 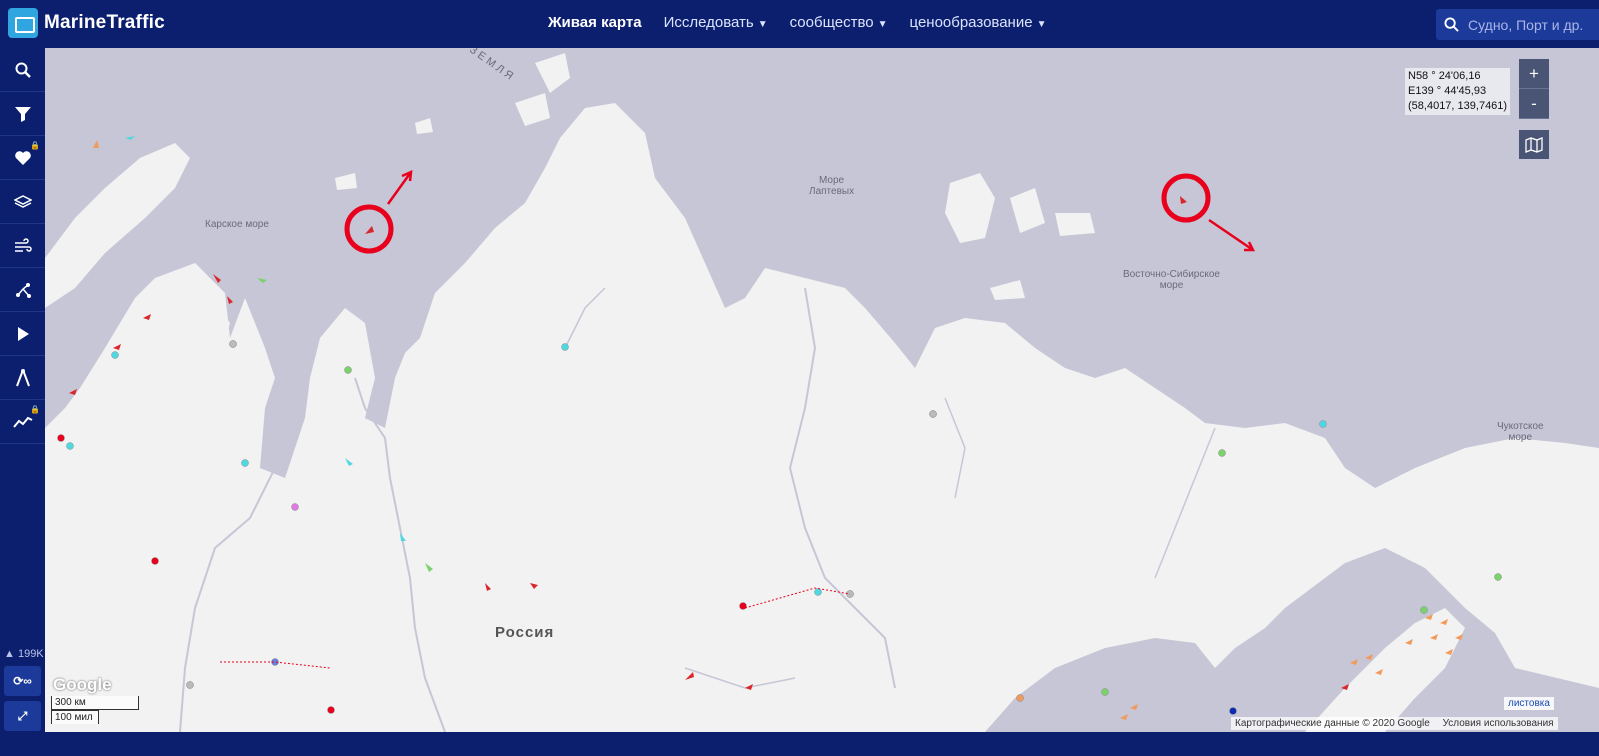 What do you see at coordinates (96, 144) in the screenshot?
I see `vessel-marker-fishing` at bounding box center [96, 144].